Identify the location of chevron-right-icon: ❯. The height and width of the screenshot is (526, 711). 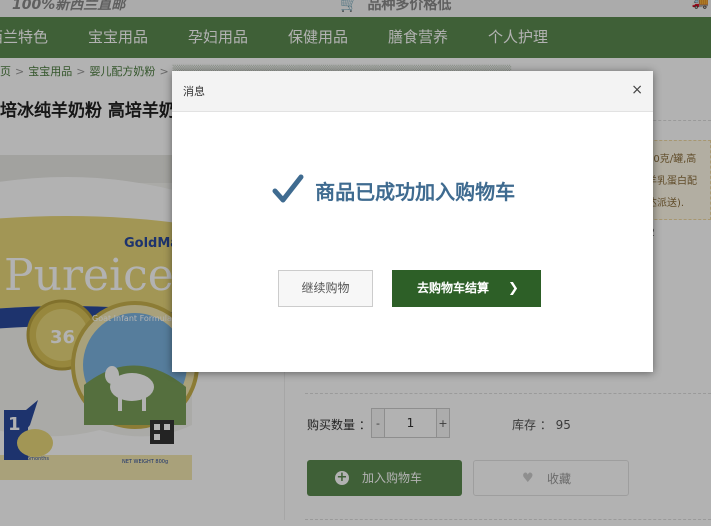
(513, 288).